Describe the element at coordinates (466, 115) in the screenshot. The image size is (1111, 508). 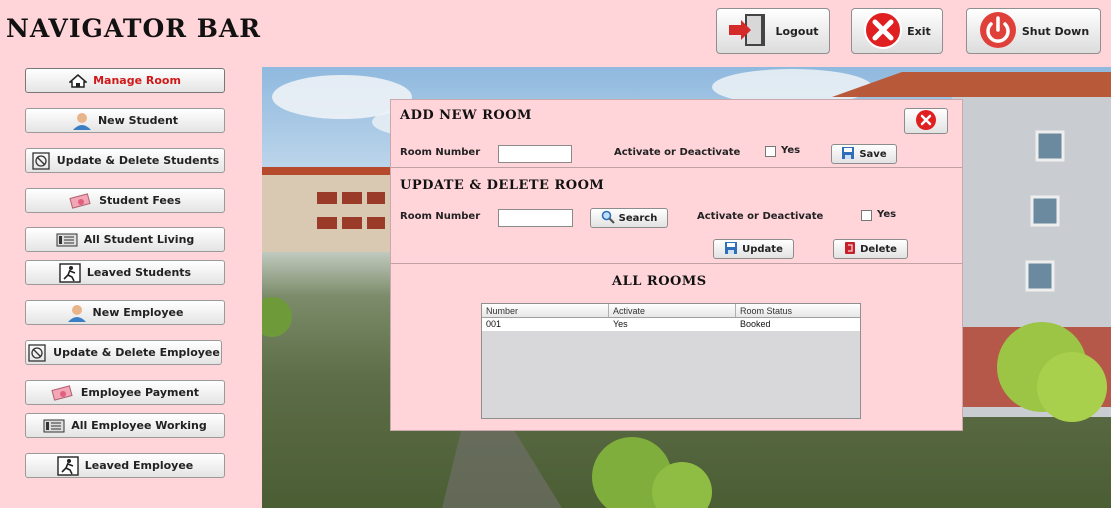
I see `add-room-title: ADD NEW ROOM` at that location.